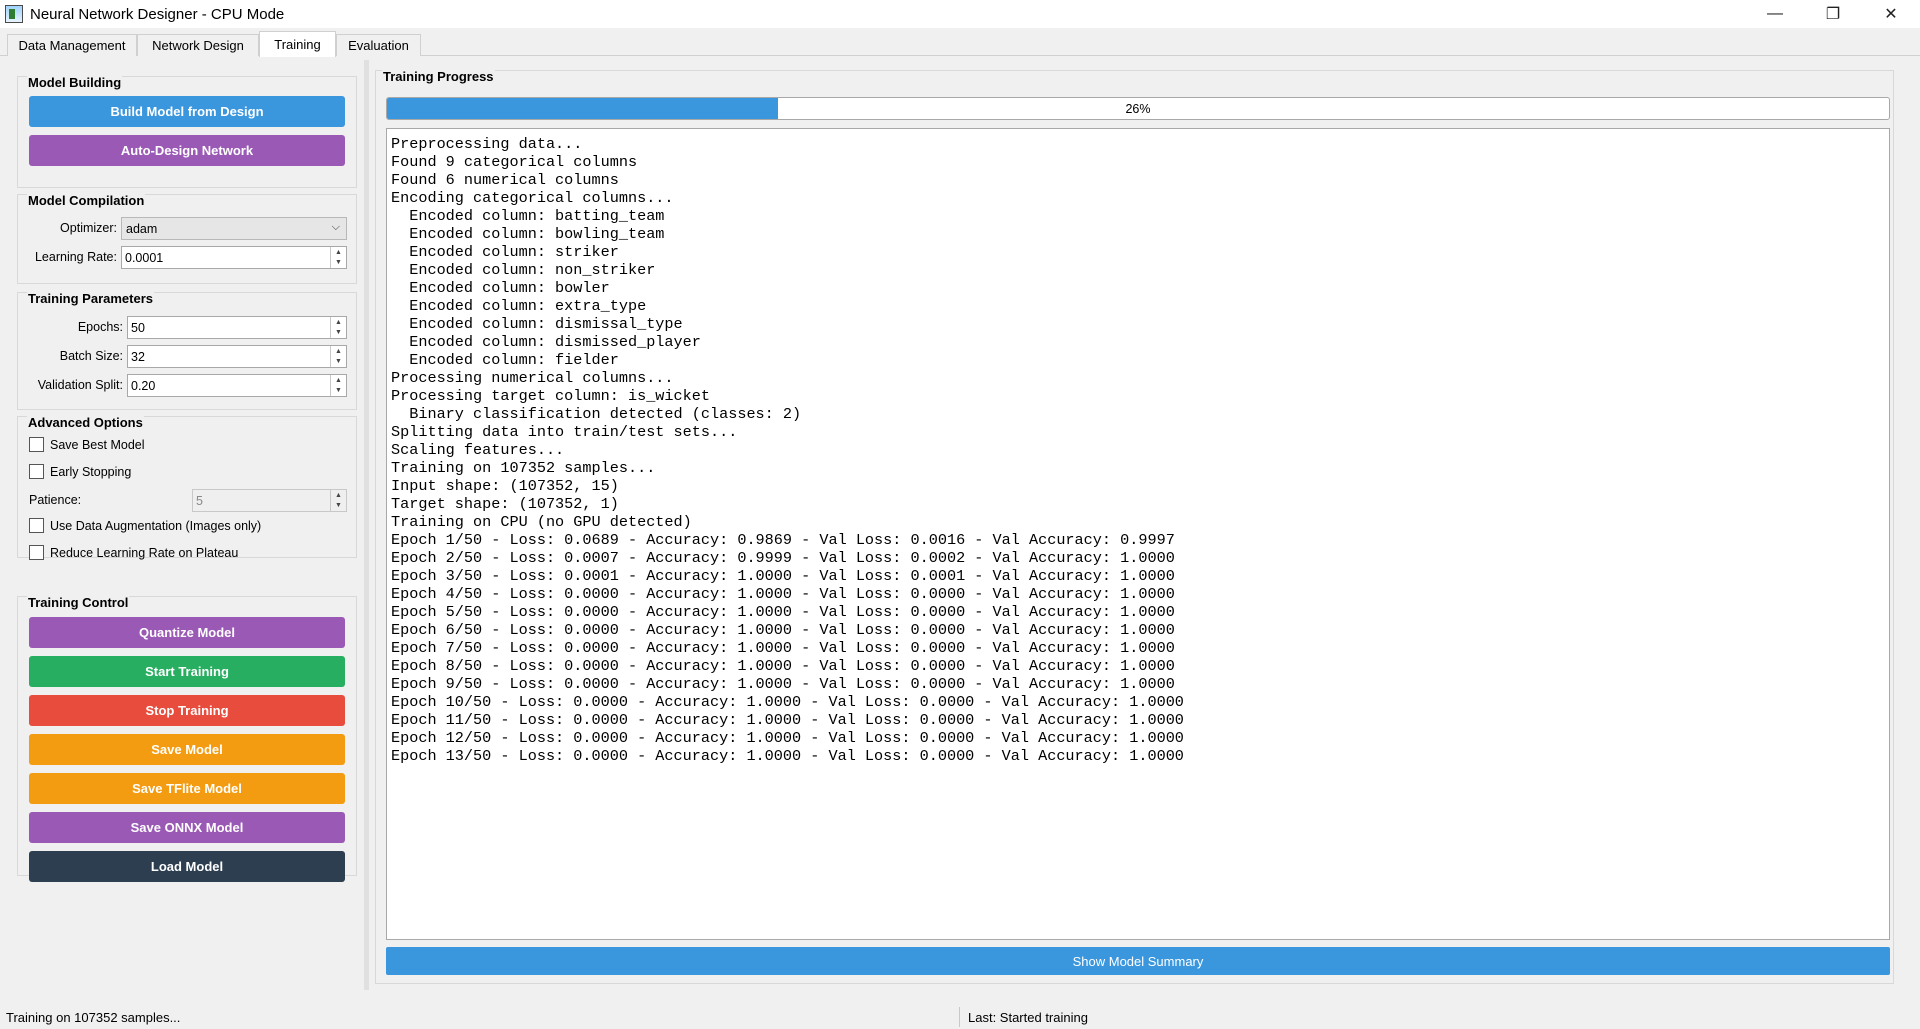  Describe the element at coordinates (505, 180) in the screenshot. I see `log-line: Found 6 numerical columns` at that location.